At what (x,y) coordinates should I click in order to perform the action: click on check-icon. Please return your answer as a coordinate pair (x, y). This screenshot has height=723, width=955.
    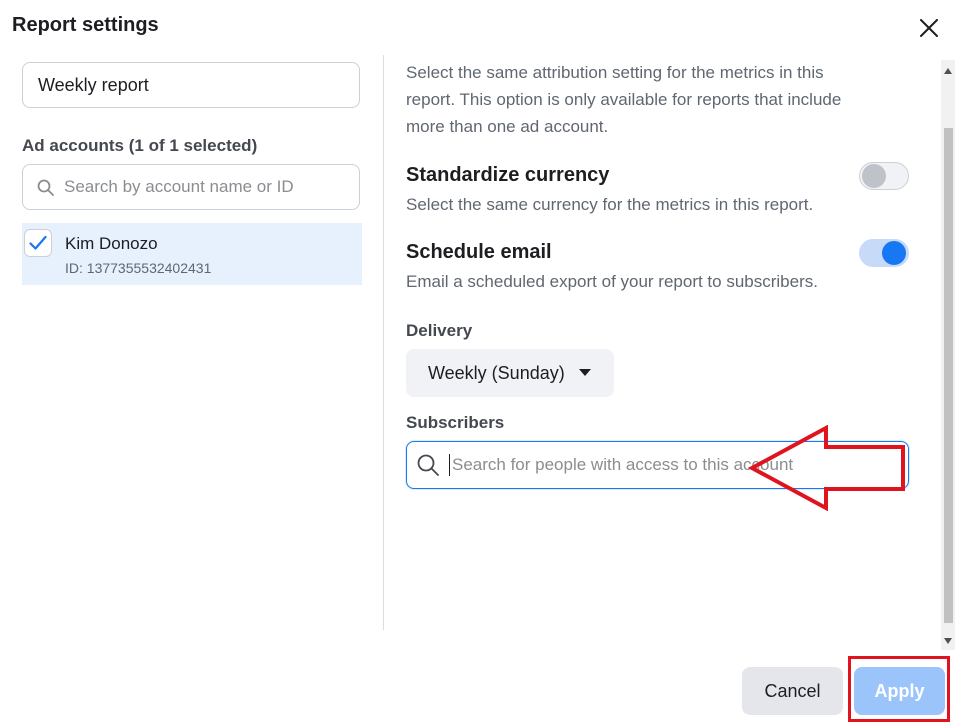
    Looking at the image, I should click on (38, 242).